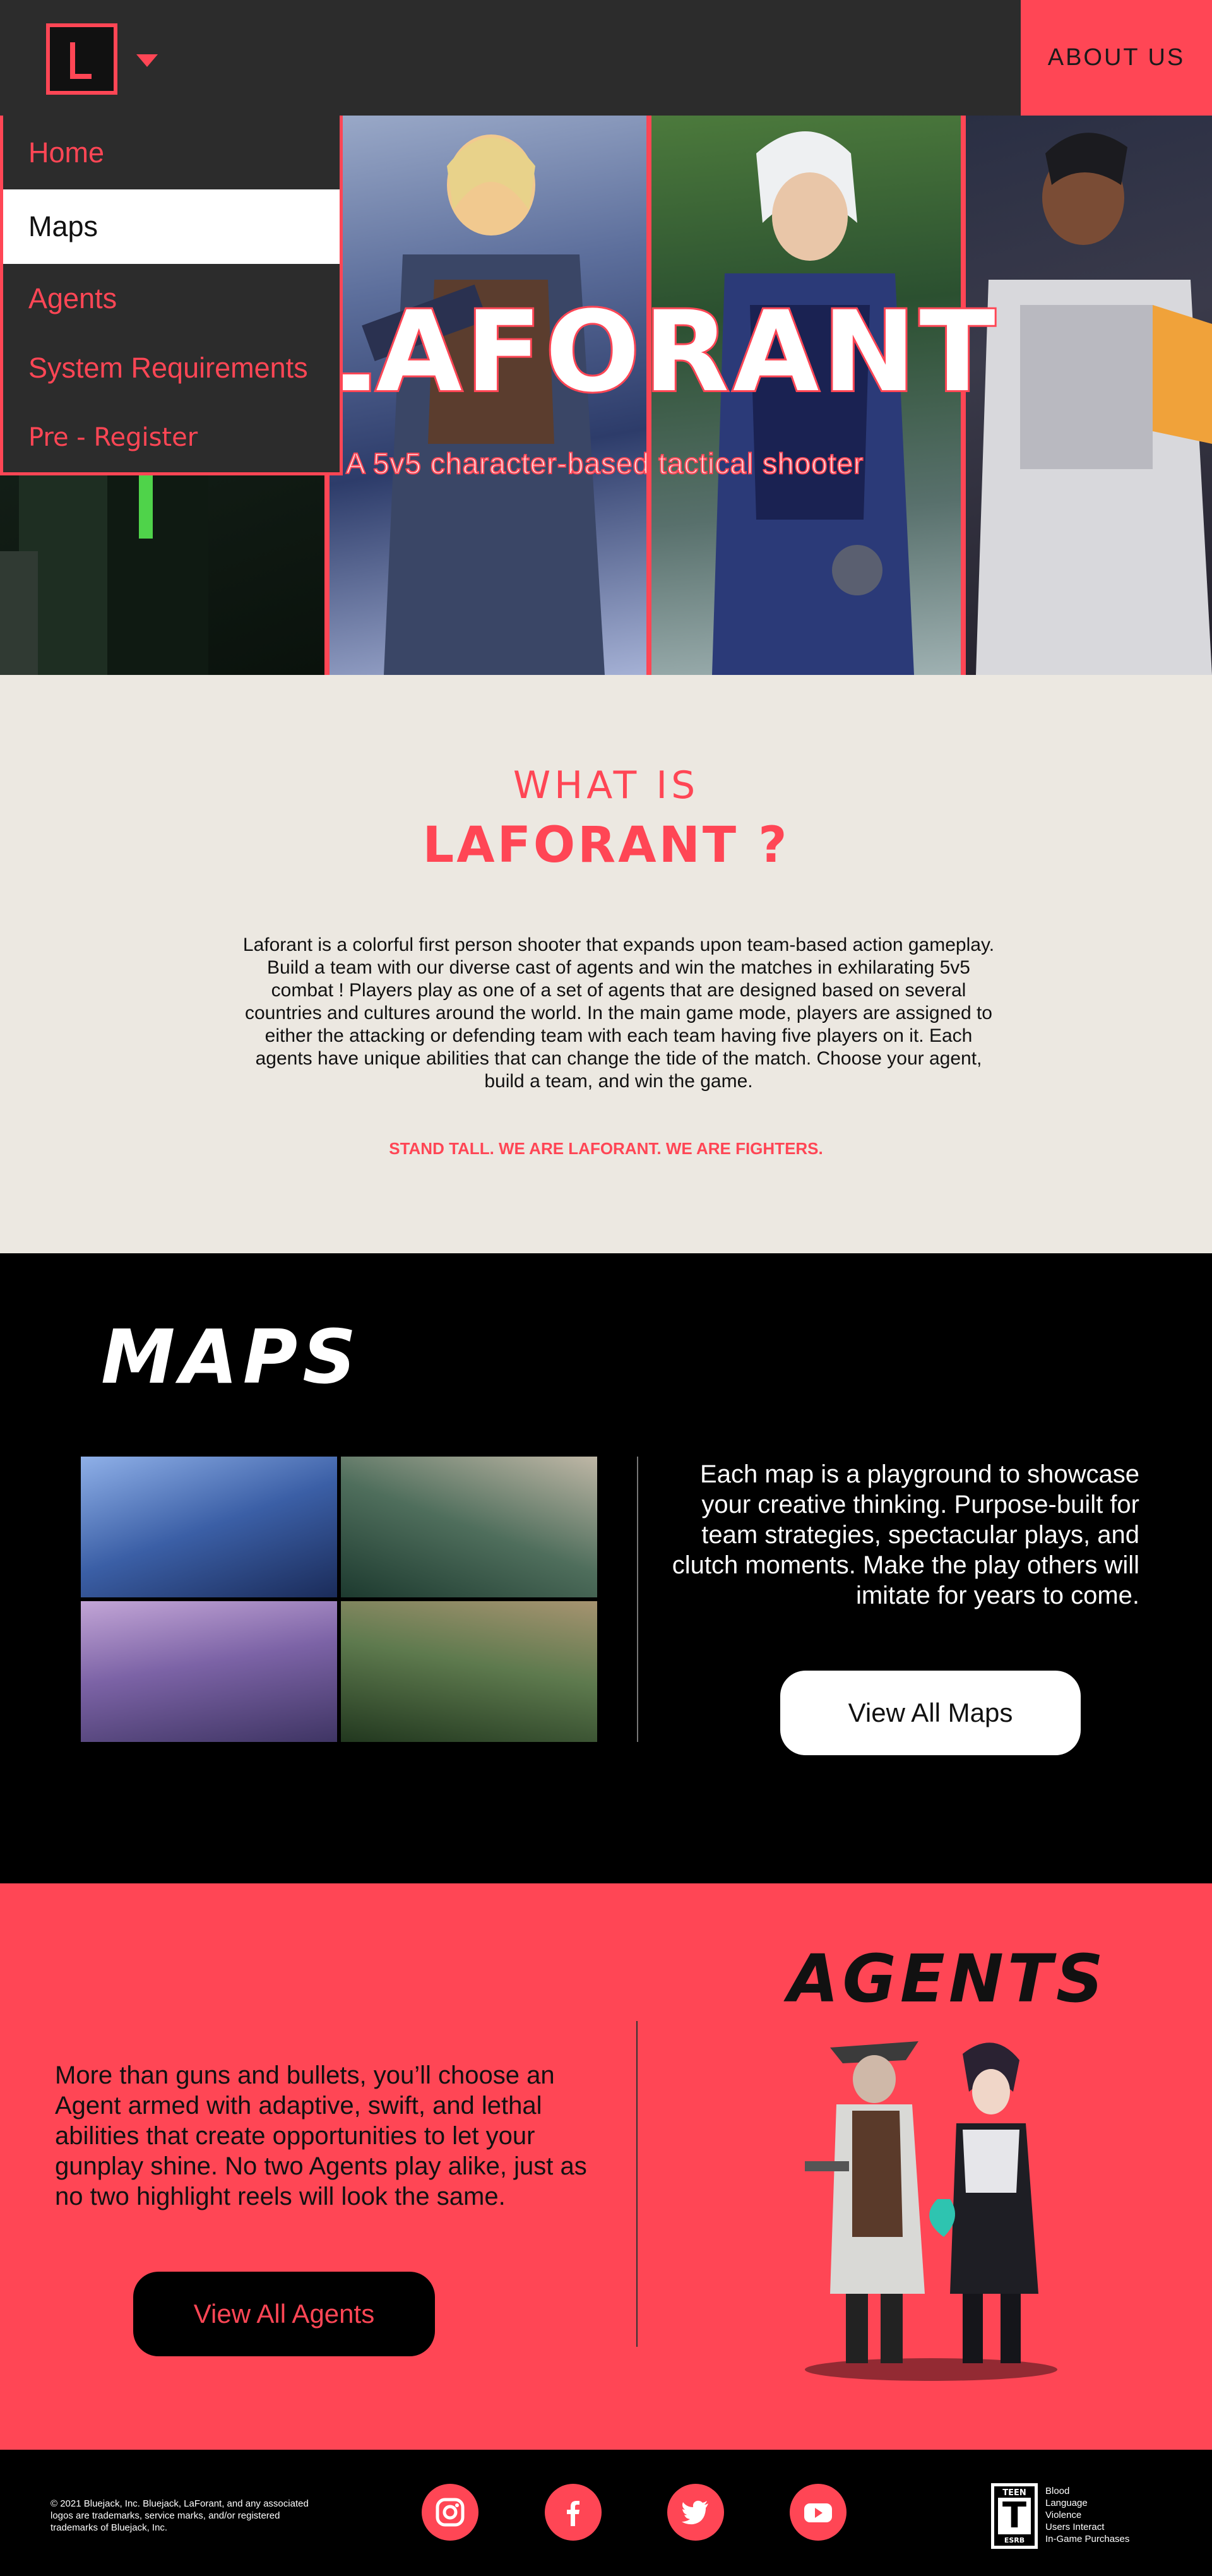 The height and width of the screenshot is (2576, 1212). I want to click on esrb-bottom-label: ESRB, so click(1014, 2540).